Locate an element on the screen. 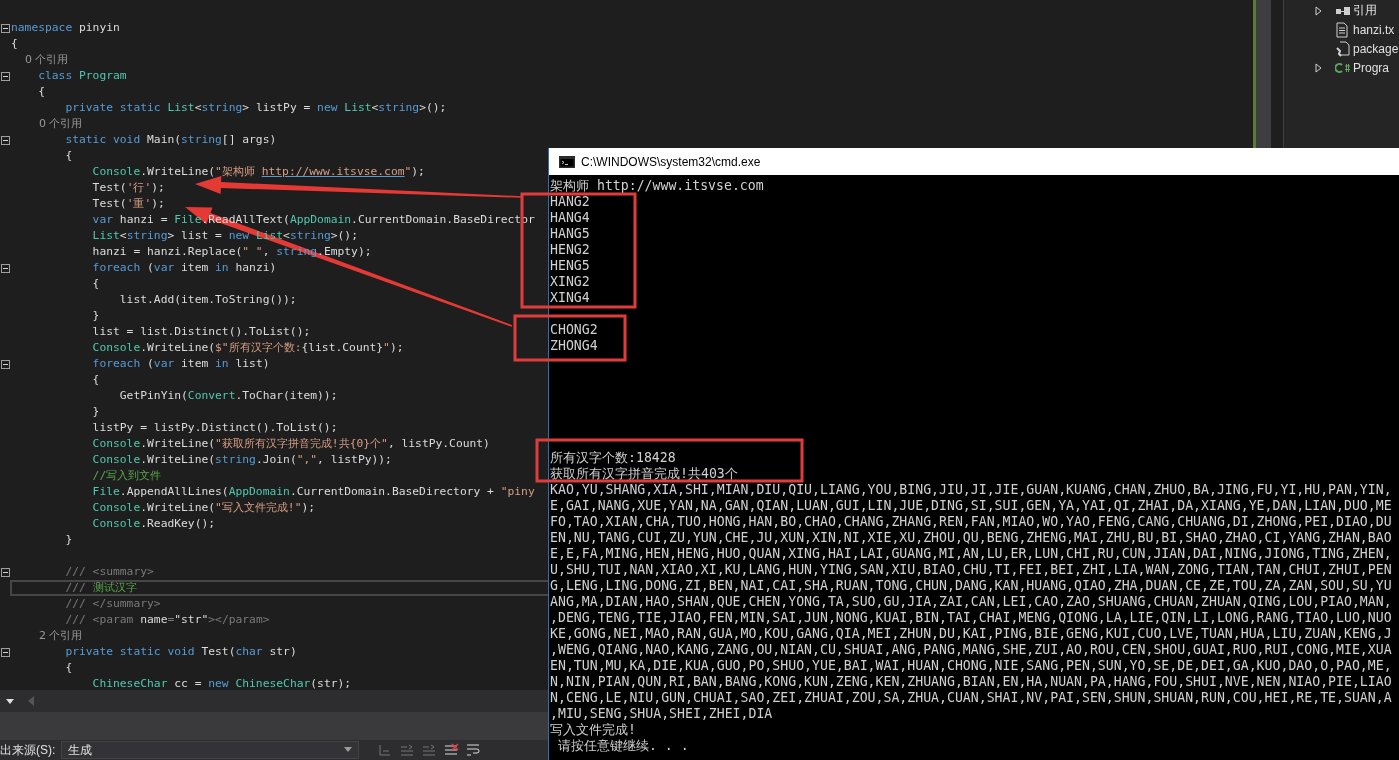  tree-item: package is located at coordinates (1341, 48).